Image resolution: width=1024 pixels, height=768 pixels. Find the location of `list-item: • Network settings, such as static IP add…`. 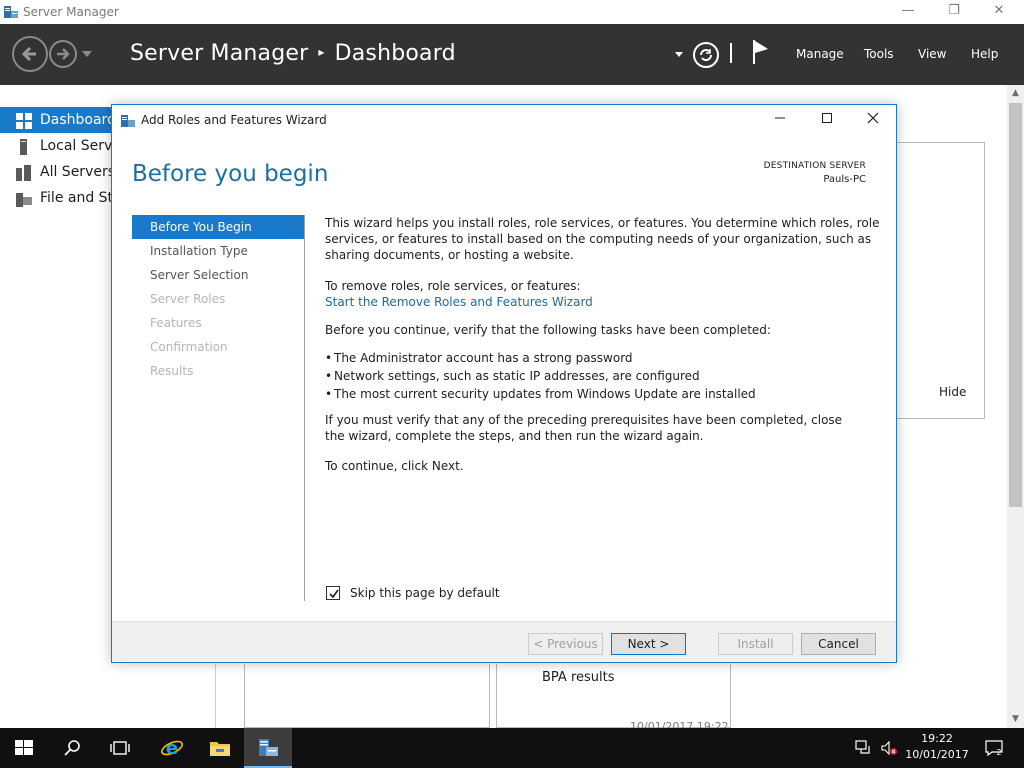

list-item: • Network settings, such as static IP add… is located at coordinates (540, 376).